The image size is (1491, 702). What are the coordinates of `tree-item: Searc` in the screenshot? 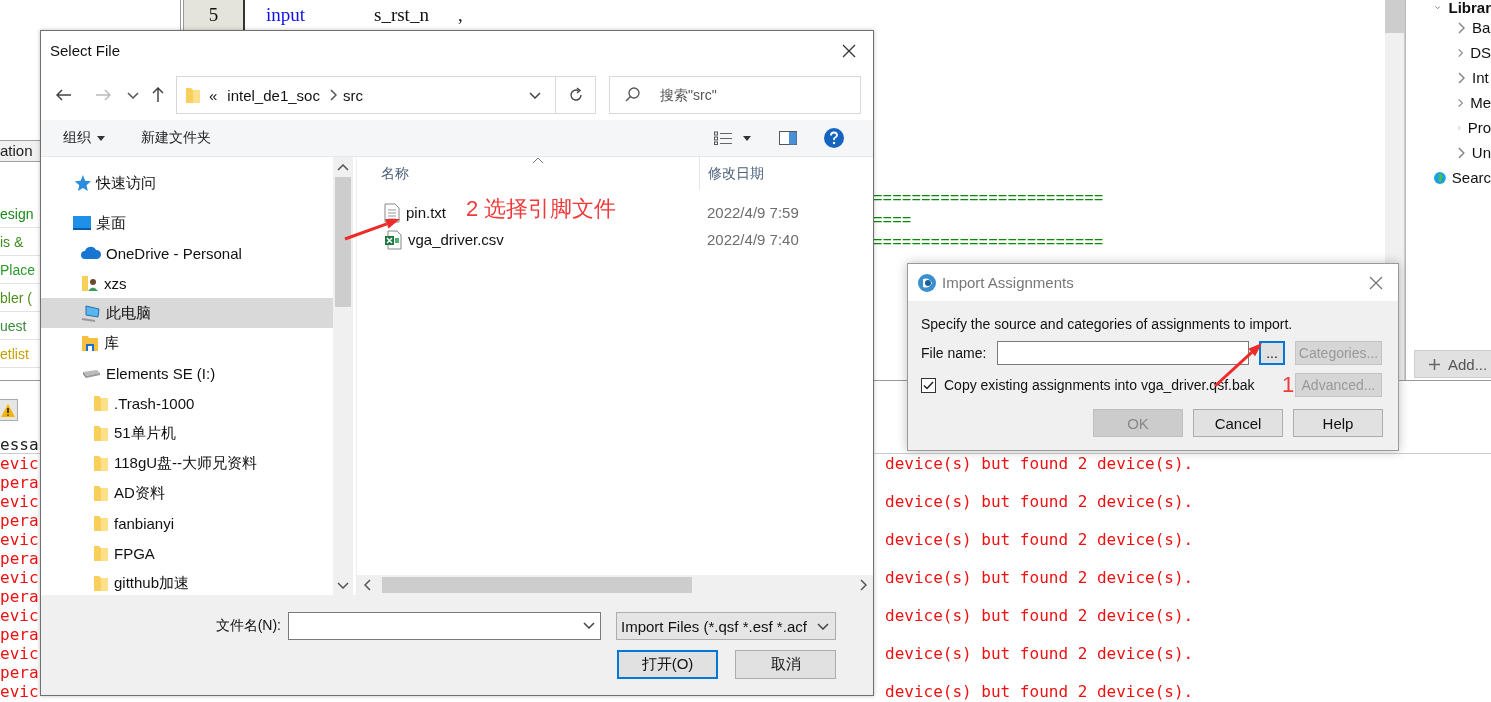 It's located at (1448, 177).